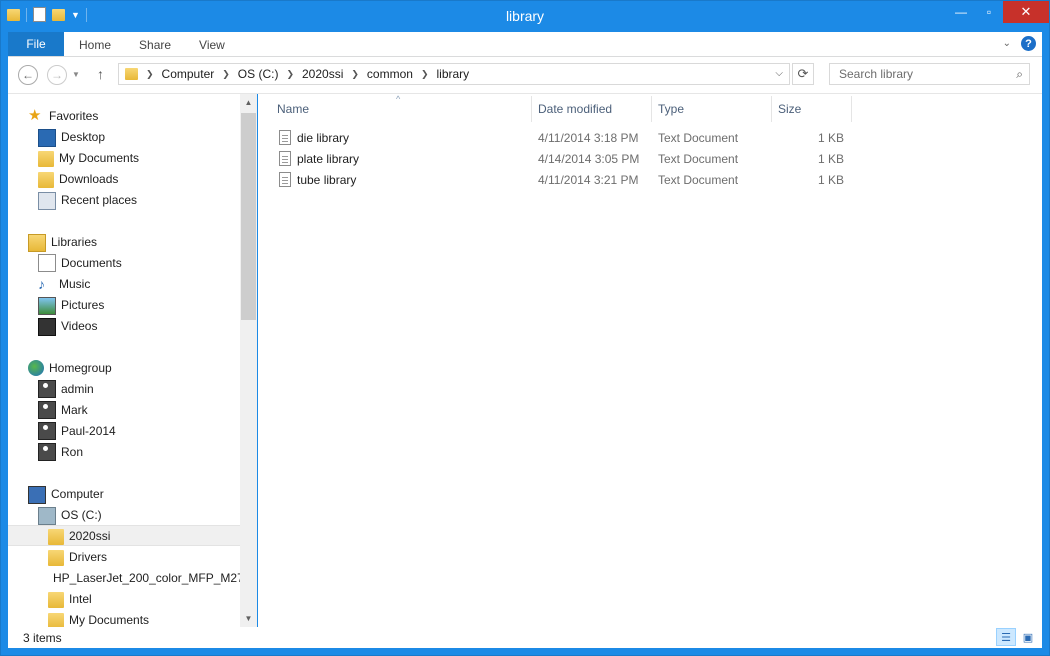 Image resolution: width=1050 pixels, height=656 pixels. I want to click on downloads-icon, so click(46, 180).